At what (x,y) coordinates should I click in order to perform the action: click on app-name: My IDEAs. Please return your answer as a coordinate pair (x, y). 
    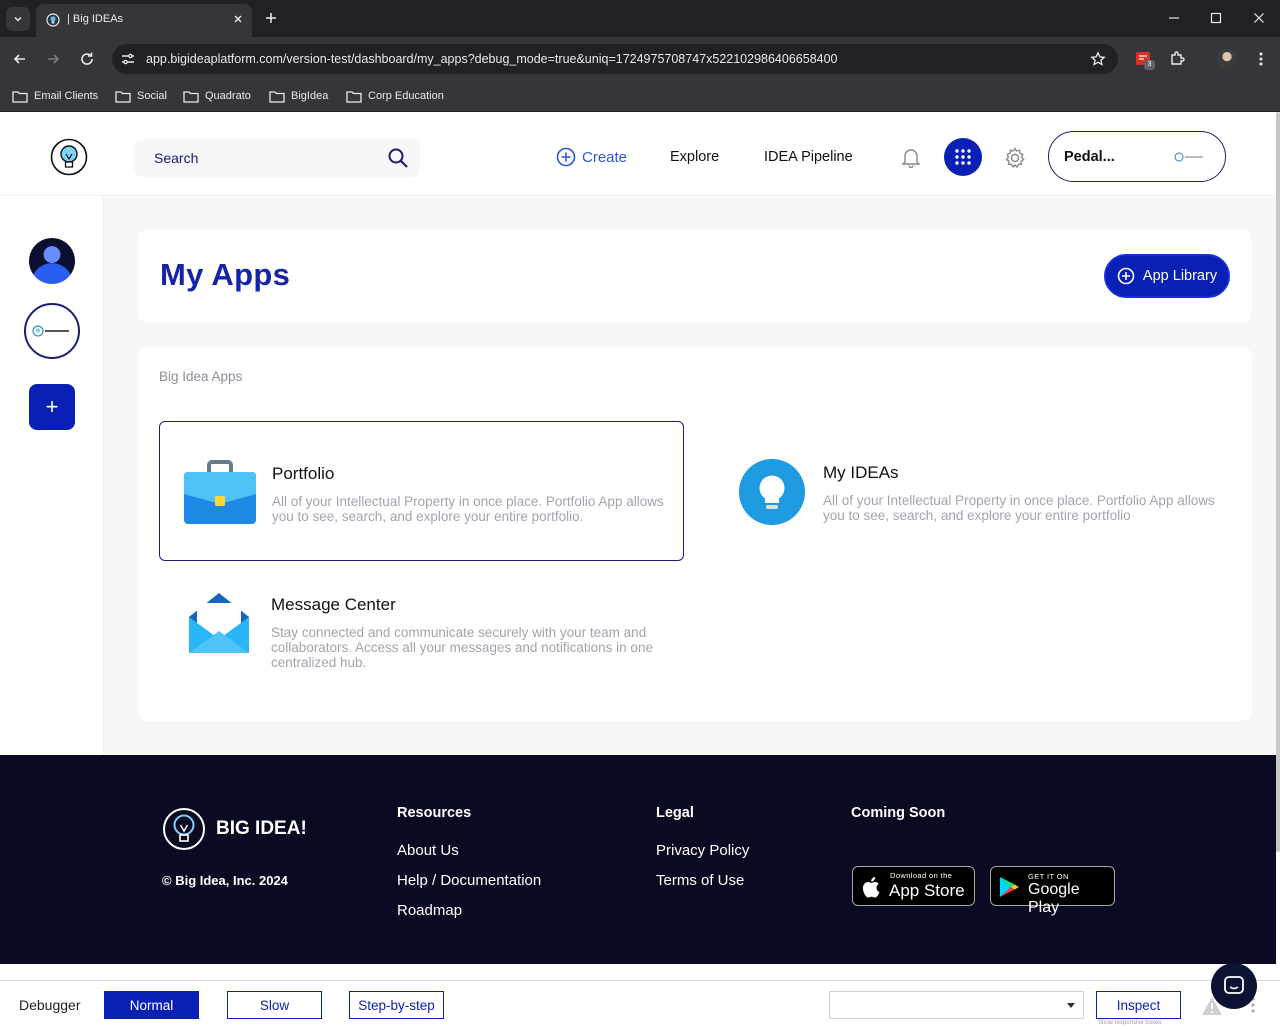
    Looking at the image, I should click on (861, 472).